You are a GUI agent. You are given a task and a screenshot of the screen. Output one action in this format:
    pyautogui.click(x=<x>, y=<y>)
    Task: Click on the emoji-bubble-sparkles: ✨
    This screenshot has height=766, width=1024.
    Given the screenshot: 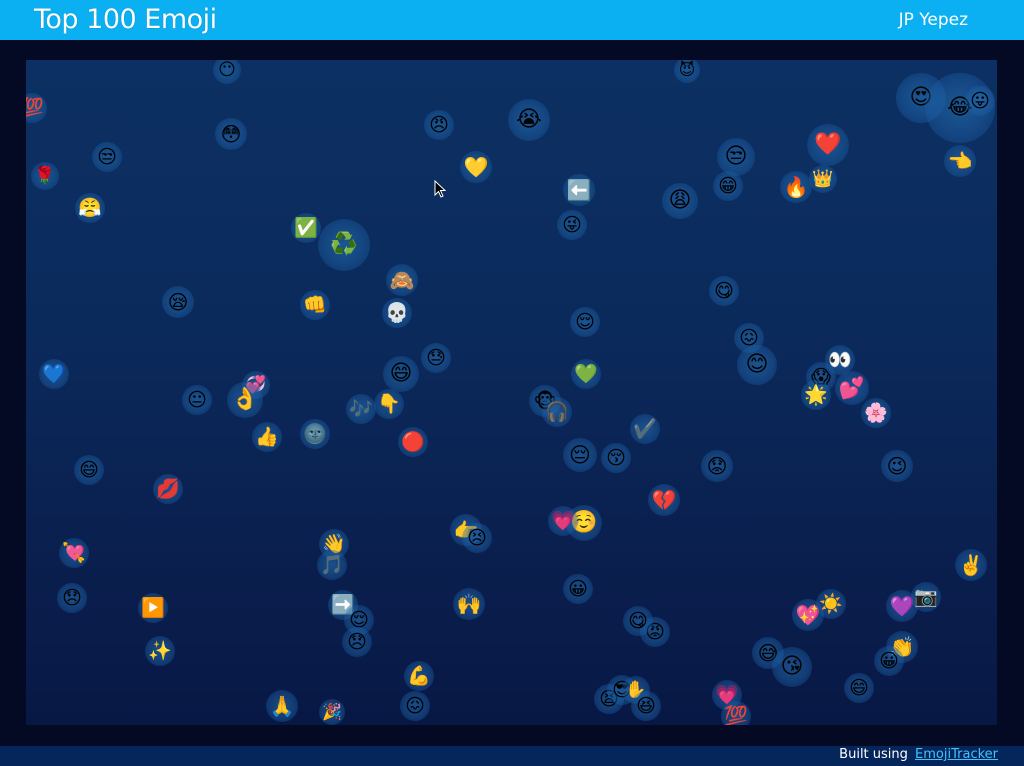 What is the action you would take?
    pyautogui.click(x=160, y=651)
    